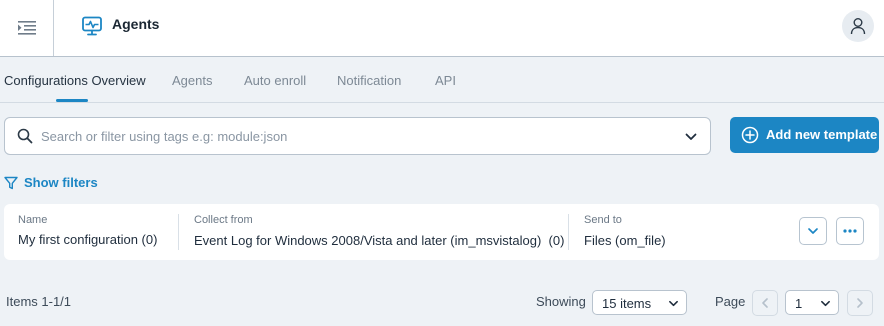 The width and height of the screenshot is (884, 326). I want to click on send-to-value: Files (om_file), so click(625, 240).